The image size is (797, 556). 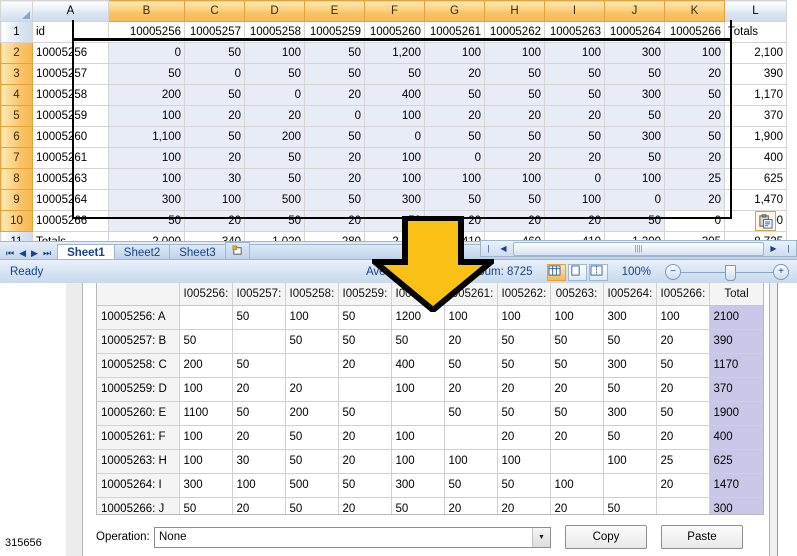 What do you see at coordinates (146, 200) in the screenshot?
I see `cell-B9: 300` at bounding box center [146, 200].